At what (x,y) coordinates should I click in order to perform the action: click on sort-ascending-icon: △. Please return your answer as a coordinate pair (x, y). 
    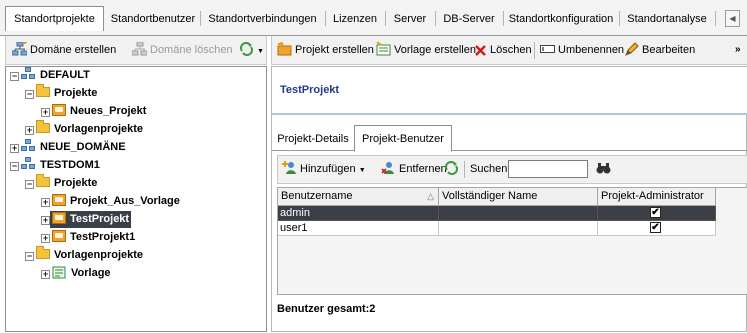
    Looking at the image, I should click on (430, 196).